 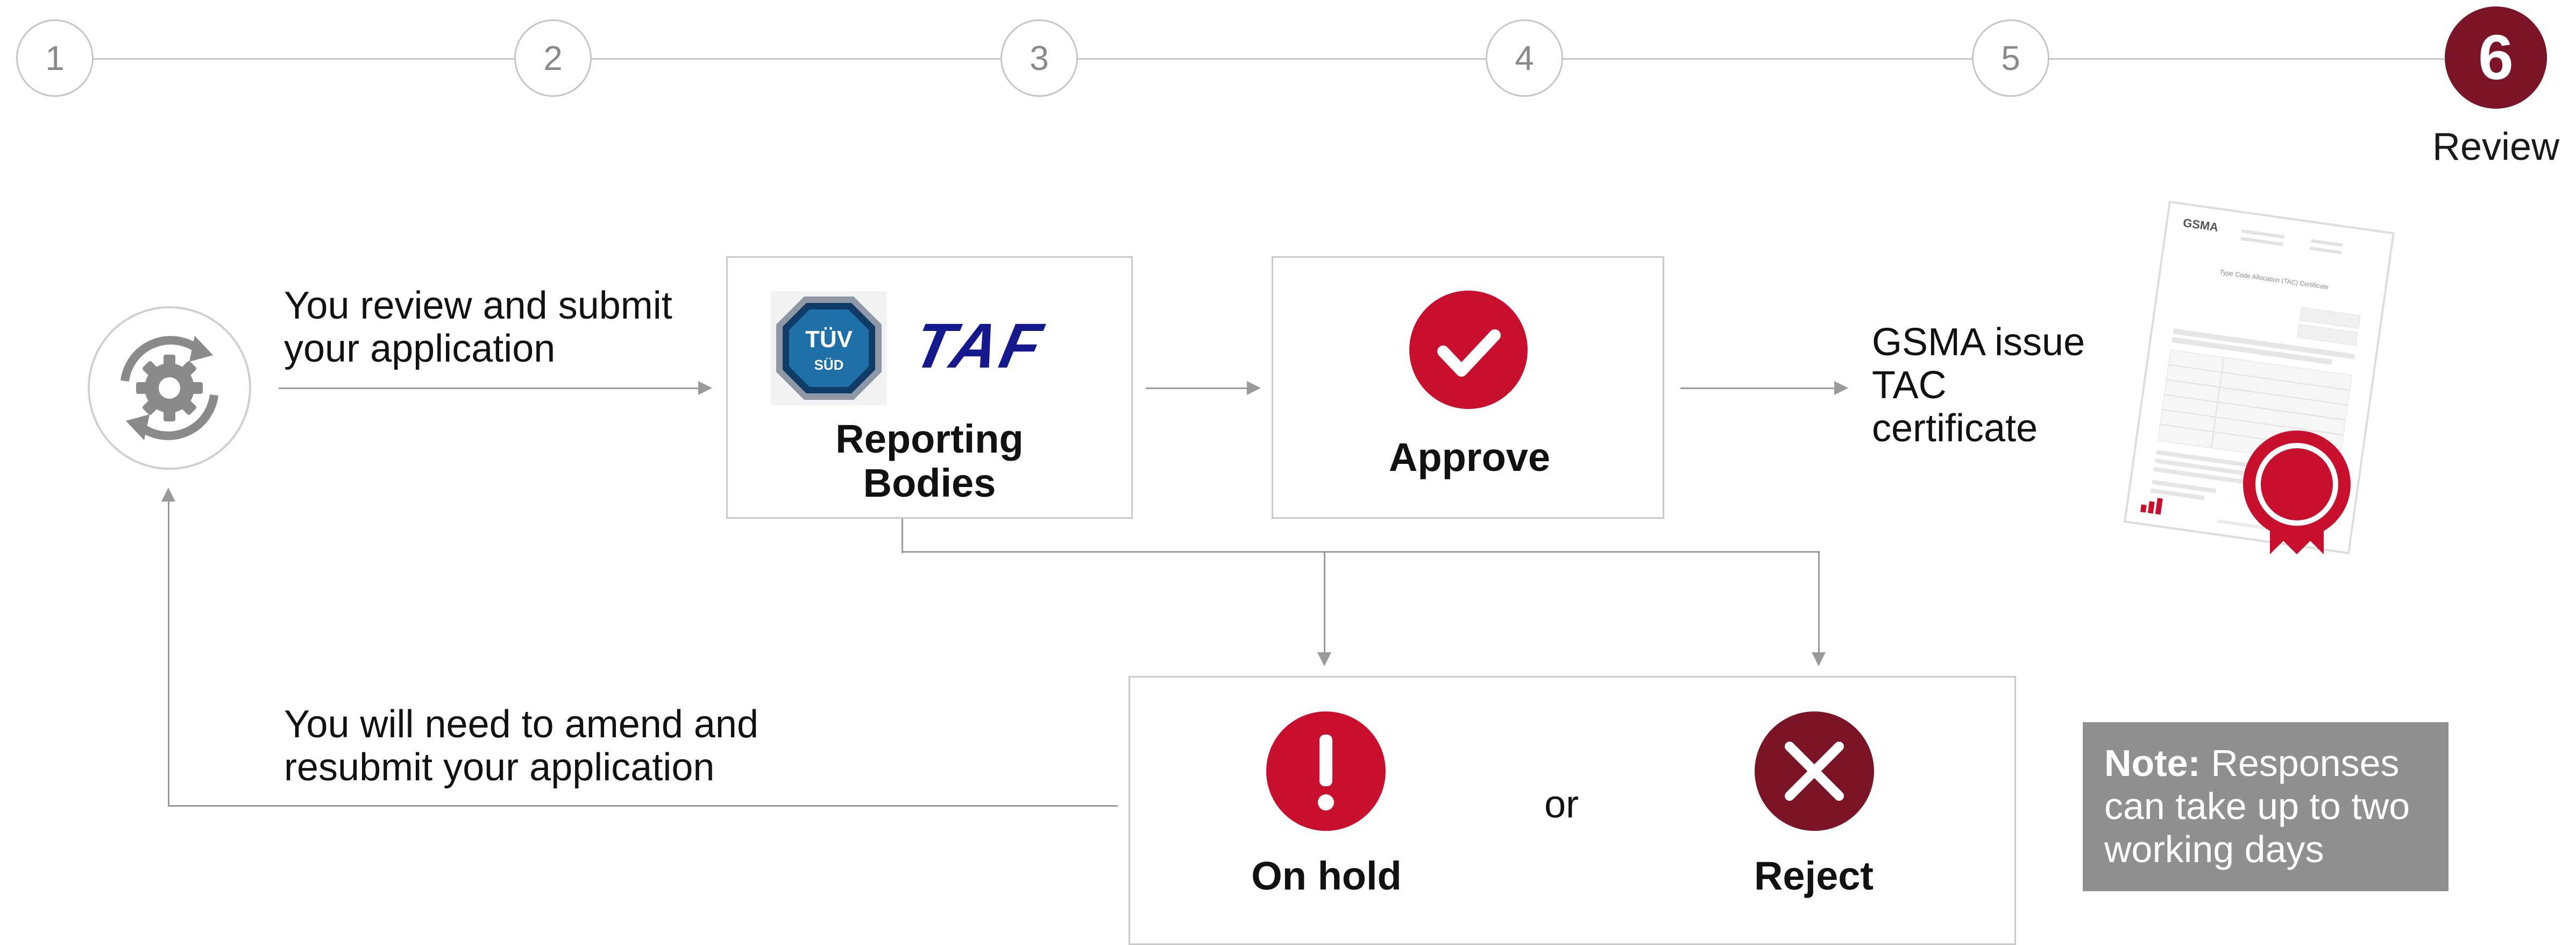 What do you see at coordinates (488, 388) in the screenshot?
I see `arrow-to-reporting-bodies` at bounding box center [488, 388].